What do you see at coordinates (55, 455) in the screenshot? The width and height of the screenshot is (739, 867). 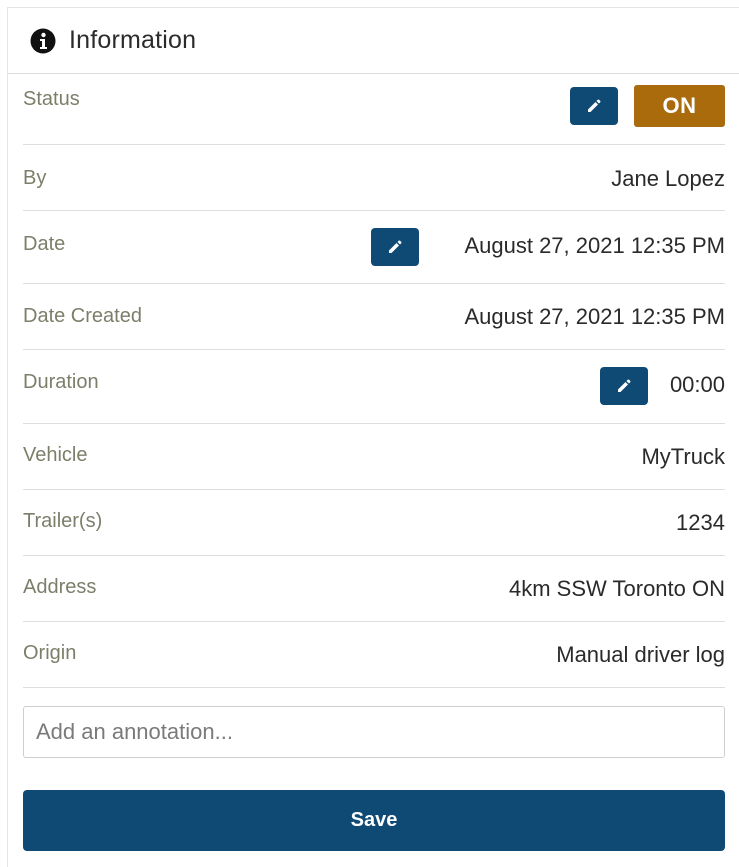 I see `vehicle-label: Vehicle` at bounding box center [55, 455].